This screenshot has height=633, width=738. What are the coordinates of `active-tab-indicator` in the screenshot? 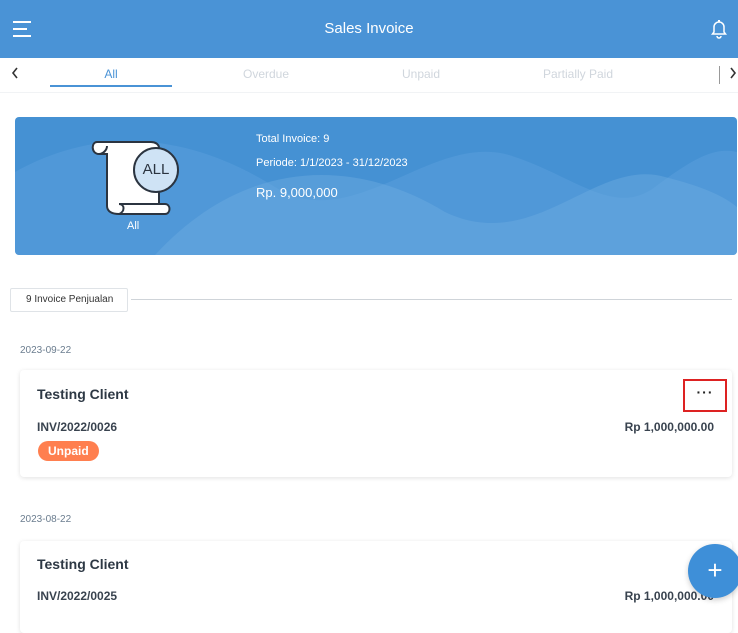 It's located at (111, 86).